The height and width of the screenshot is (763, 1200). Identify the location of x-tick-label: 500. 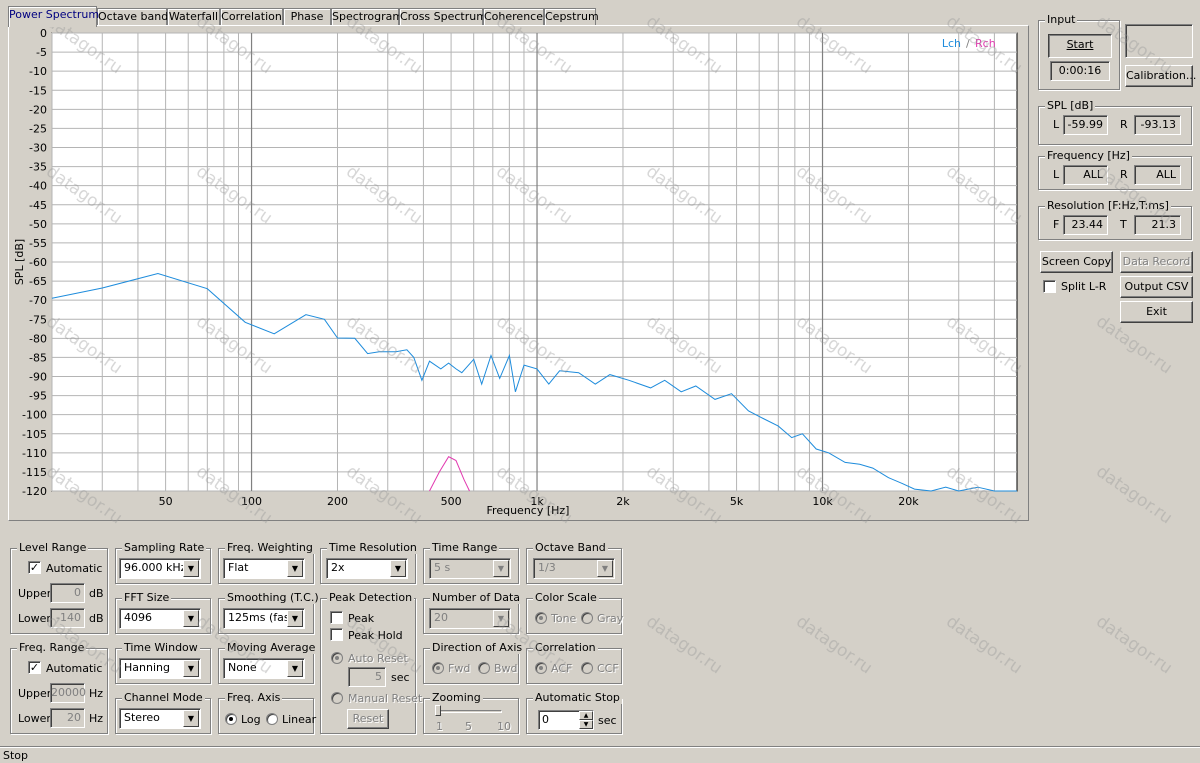
(451, 501).